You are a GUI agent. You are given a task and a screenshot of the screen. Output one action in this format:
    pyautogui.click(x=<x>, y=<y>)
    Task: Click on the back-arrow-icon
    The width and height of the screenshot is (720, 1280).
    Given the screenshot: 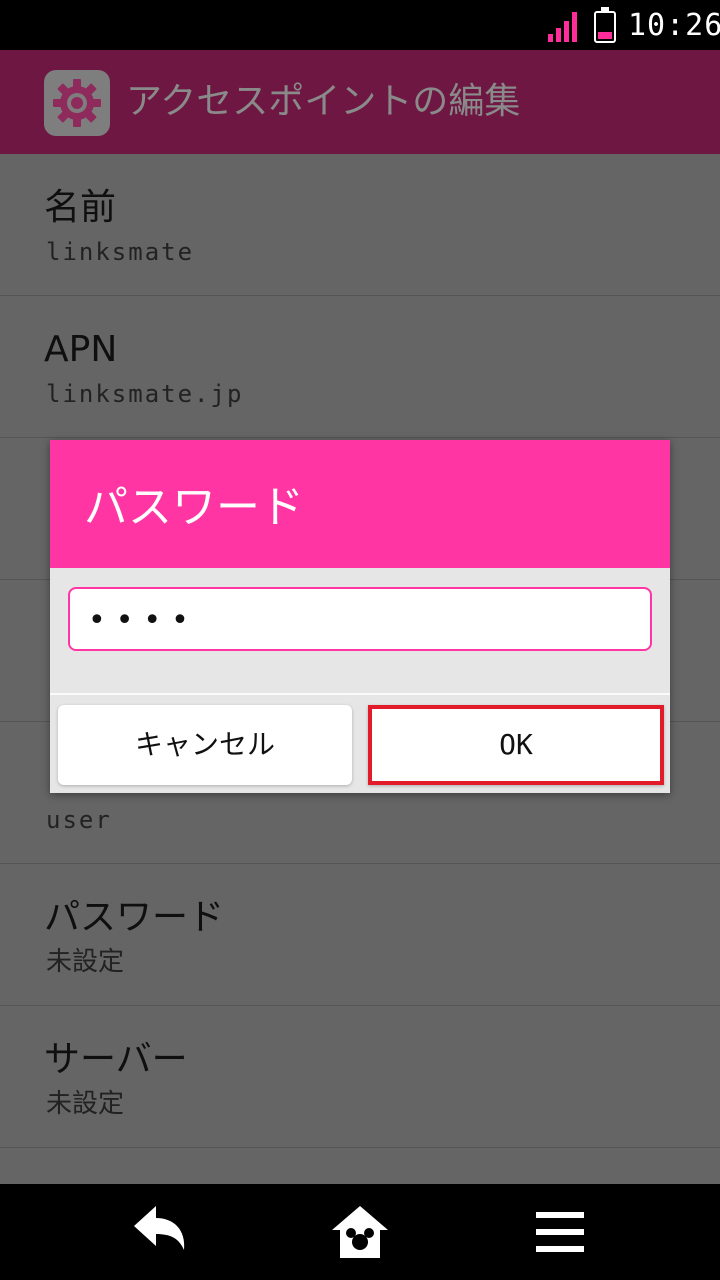 What is the action you would take?
    pyautogui.click(x=159, y=1228)
    